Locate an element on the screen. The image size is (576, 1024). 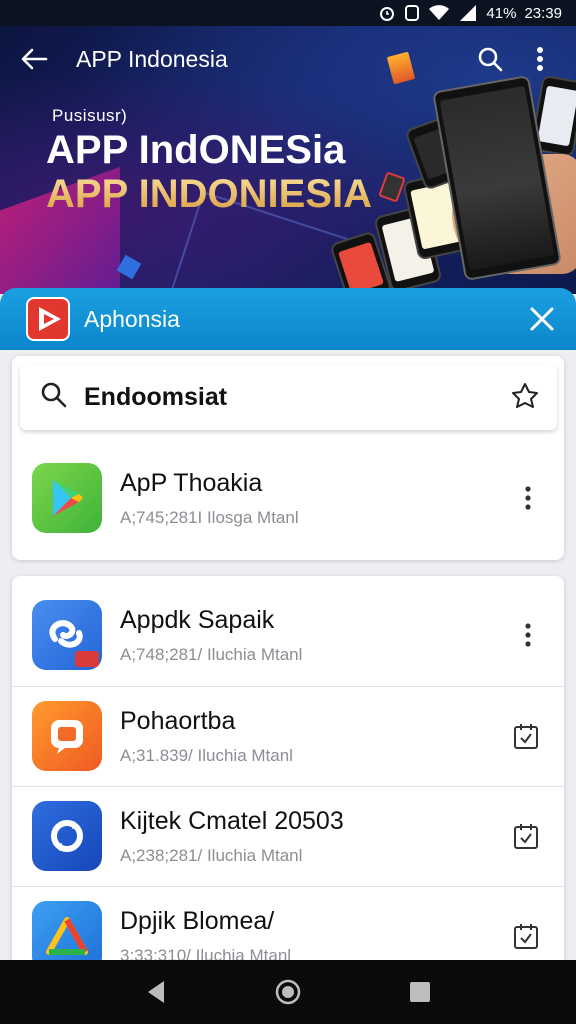
app-search-header: Aphonsia is located at coordinates (288, 319).